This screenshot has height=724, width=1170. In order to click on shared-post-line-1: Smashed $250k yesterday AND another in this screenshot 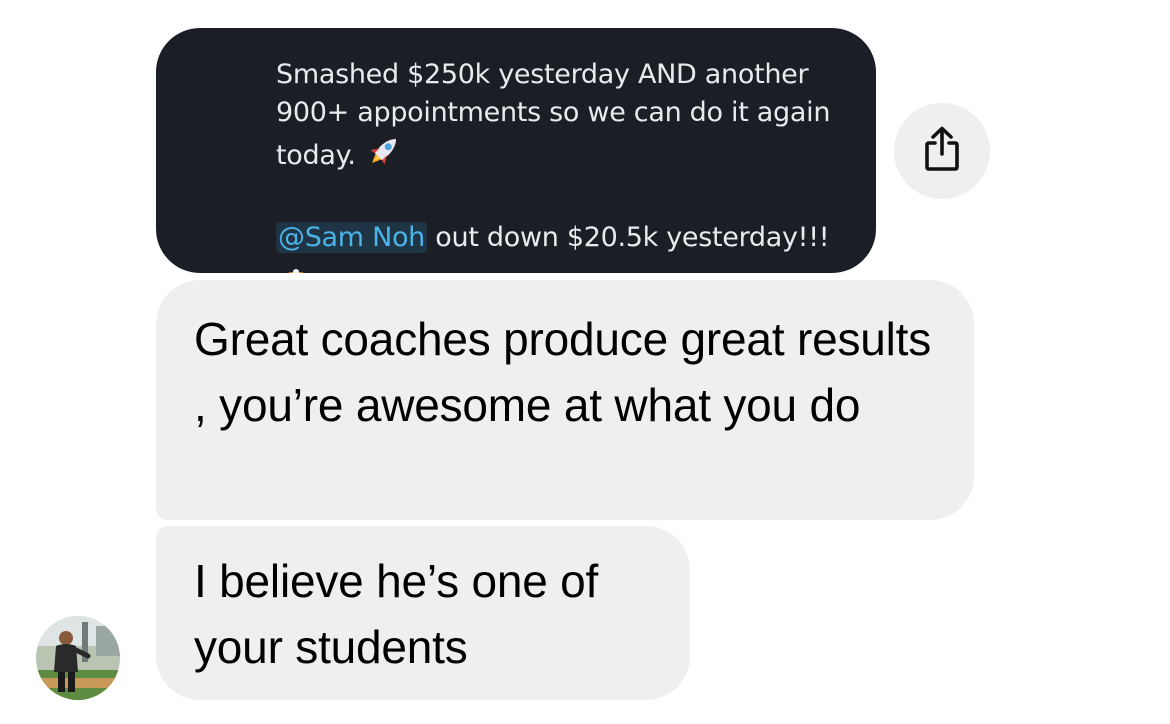, I will do `click(542, 74)`.